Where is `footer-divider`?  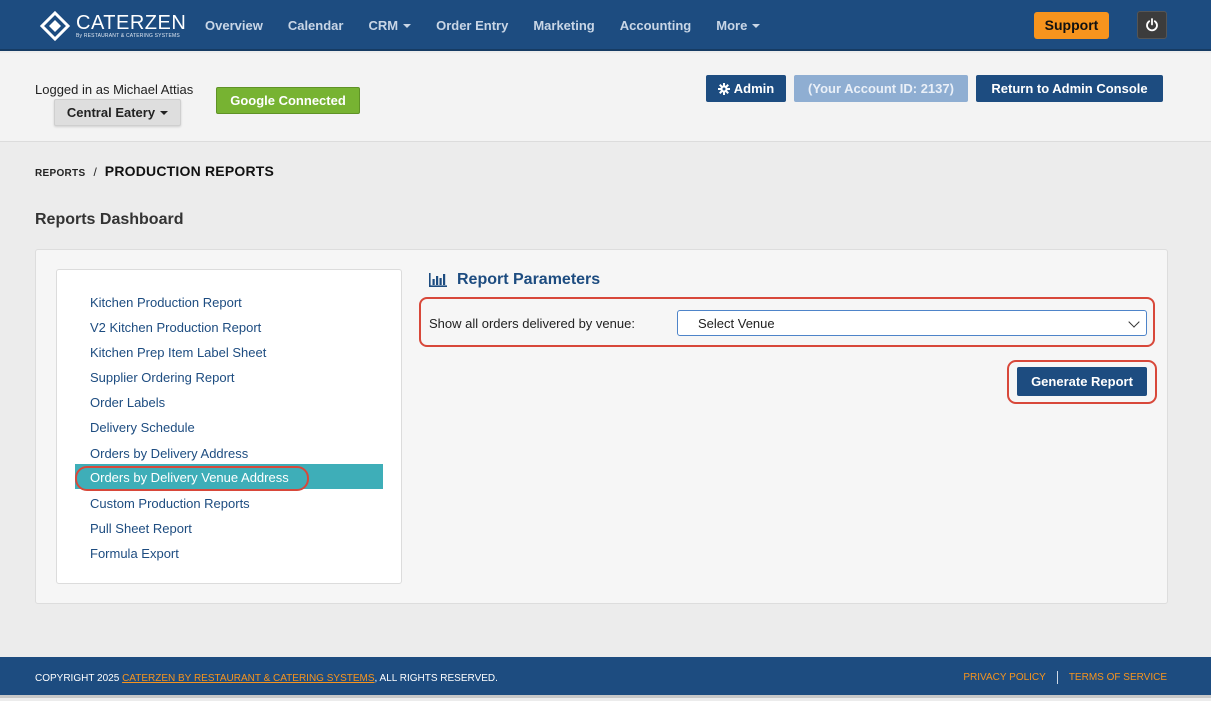
footer-divider is located at coordinates (1057, 677).